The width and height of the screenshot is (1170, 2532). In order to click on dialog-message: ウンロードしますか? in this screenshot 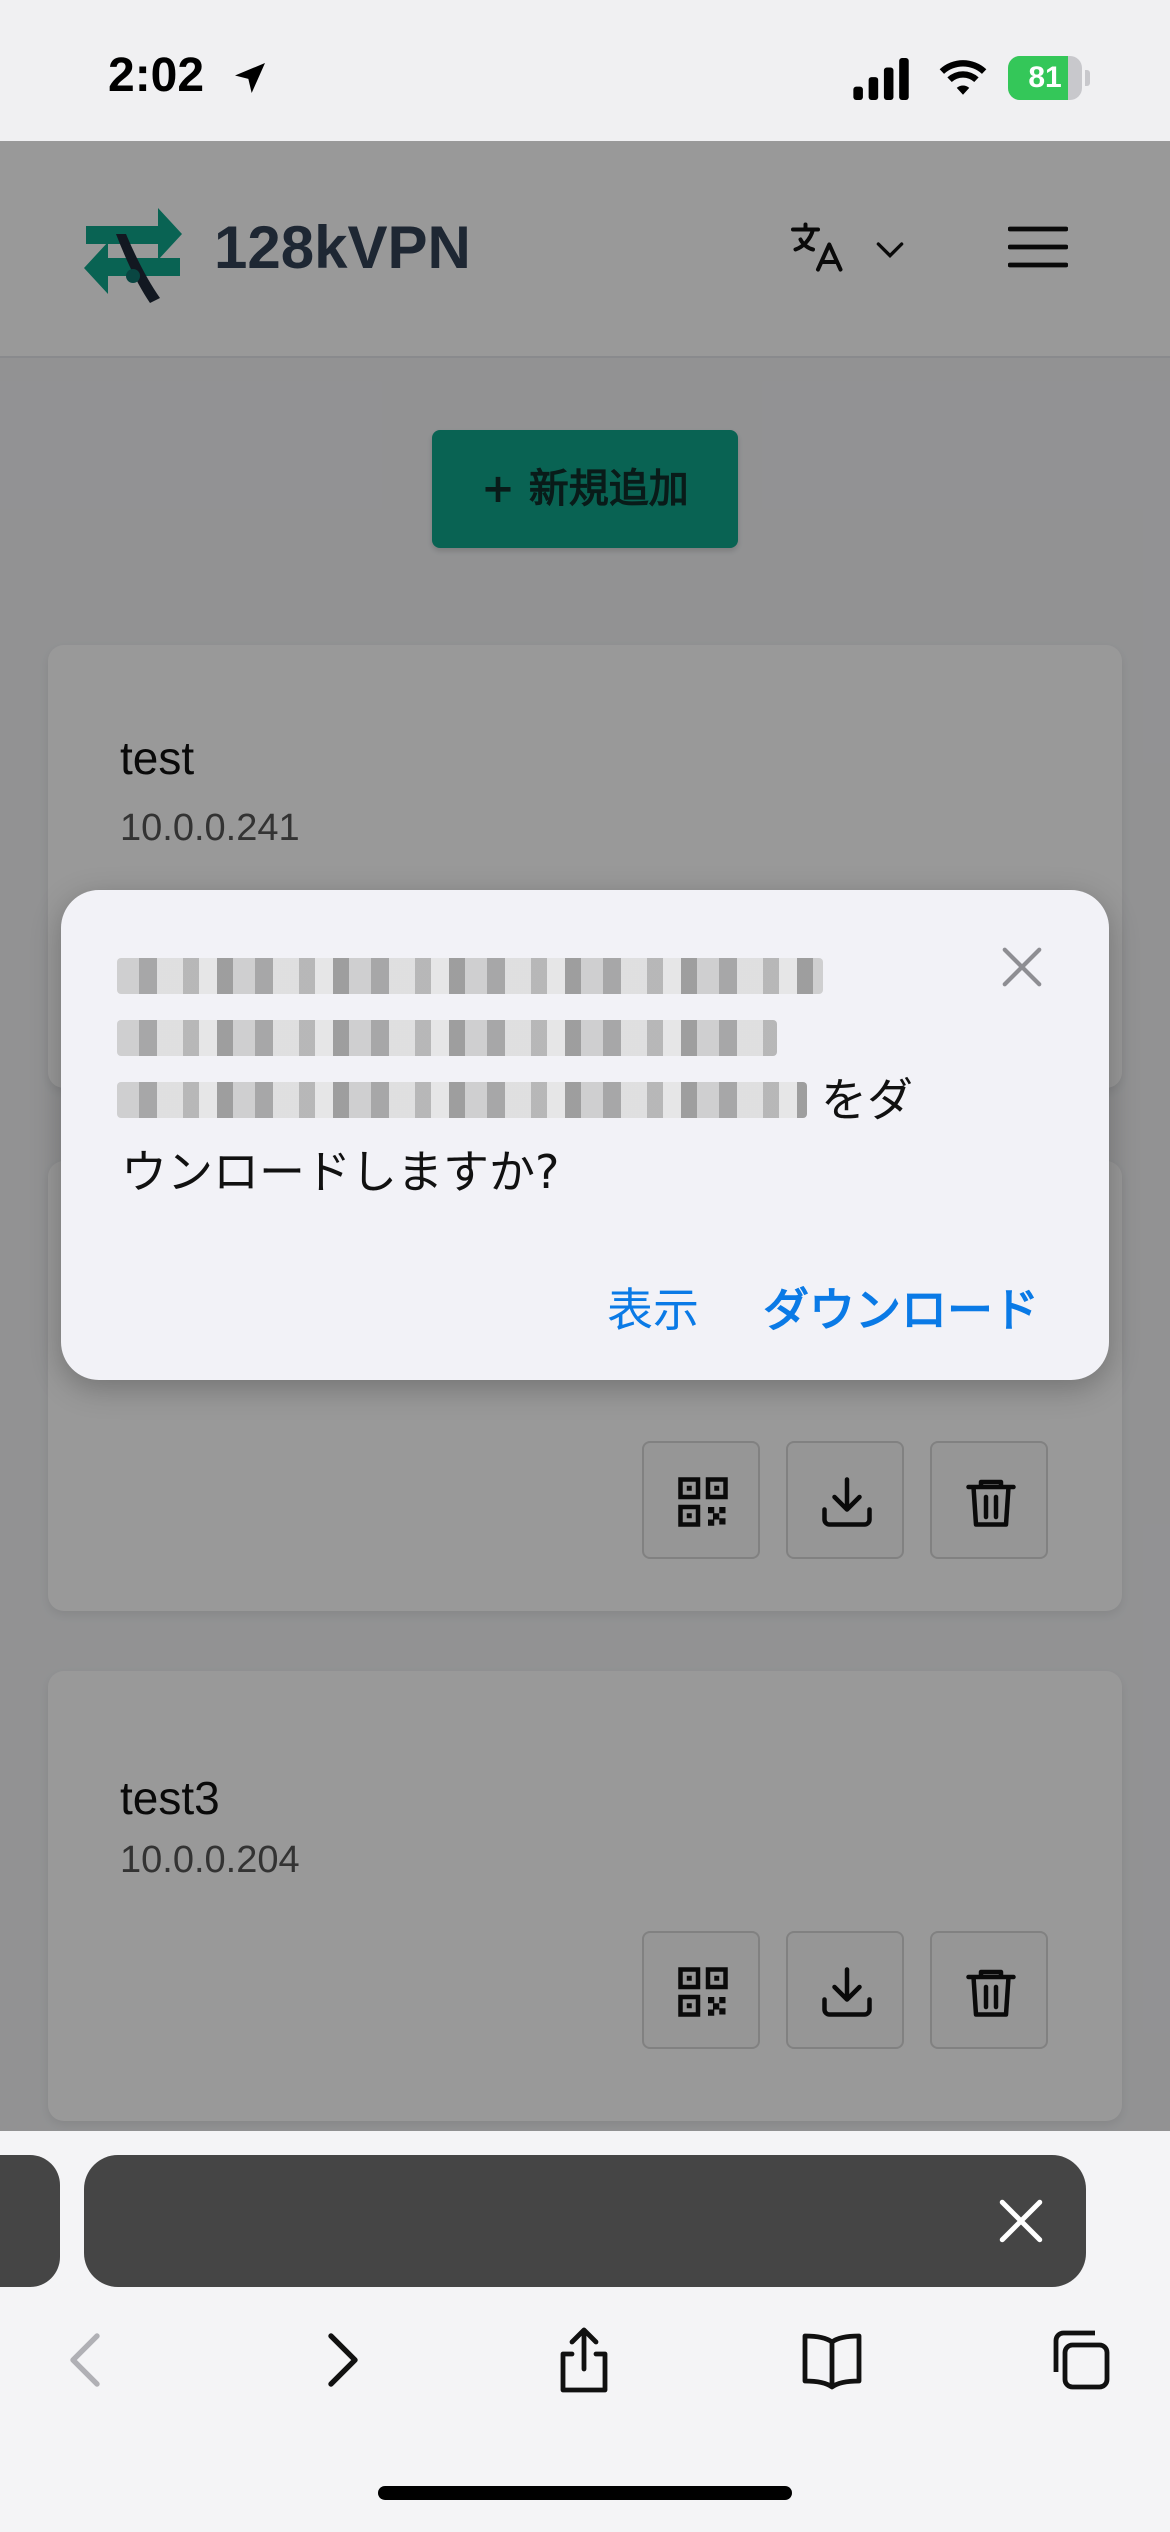, I will do `click(340, 1172)`.